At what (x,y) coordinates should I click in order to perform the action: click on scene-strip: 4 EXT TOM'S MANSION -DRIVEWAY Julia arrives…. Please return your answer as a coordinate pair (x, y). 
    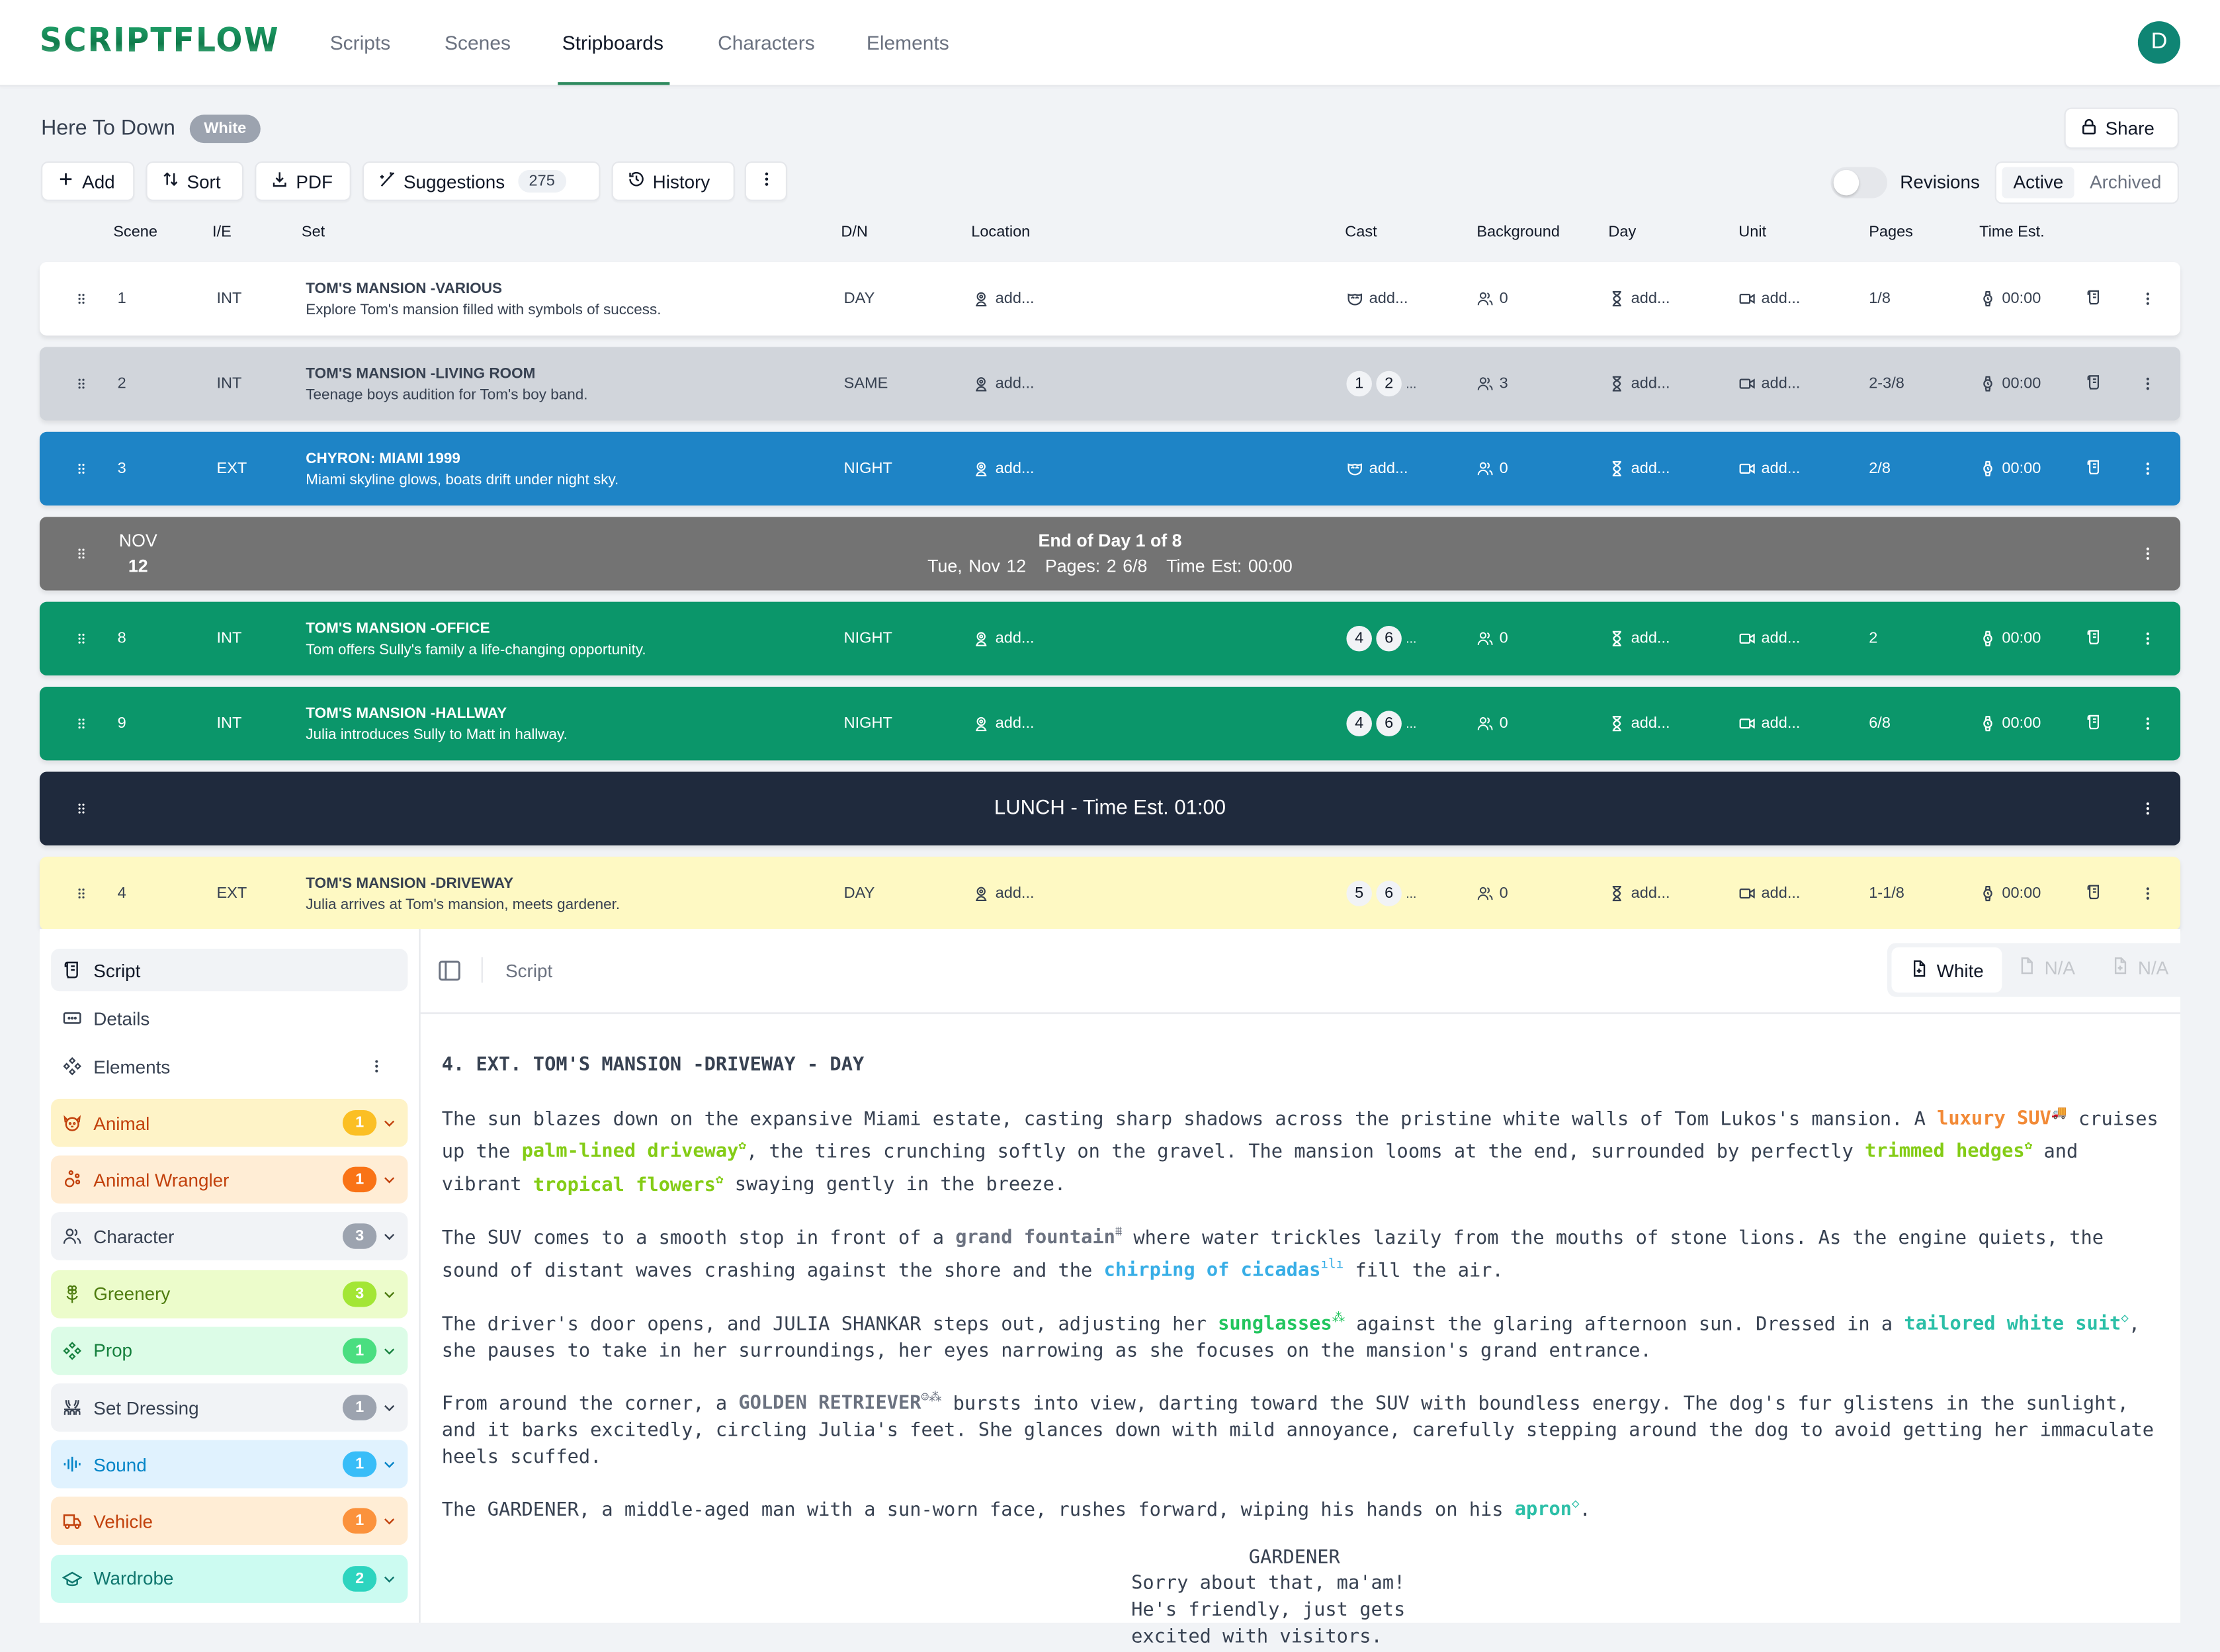
    Looking at the image, I should click on (1110, 893).